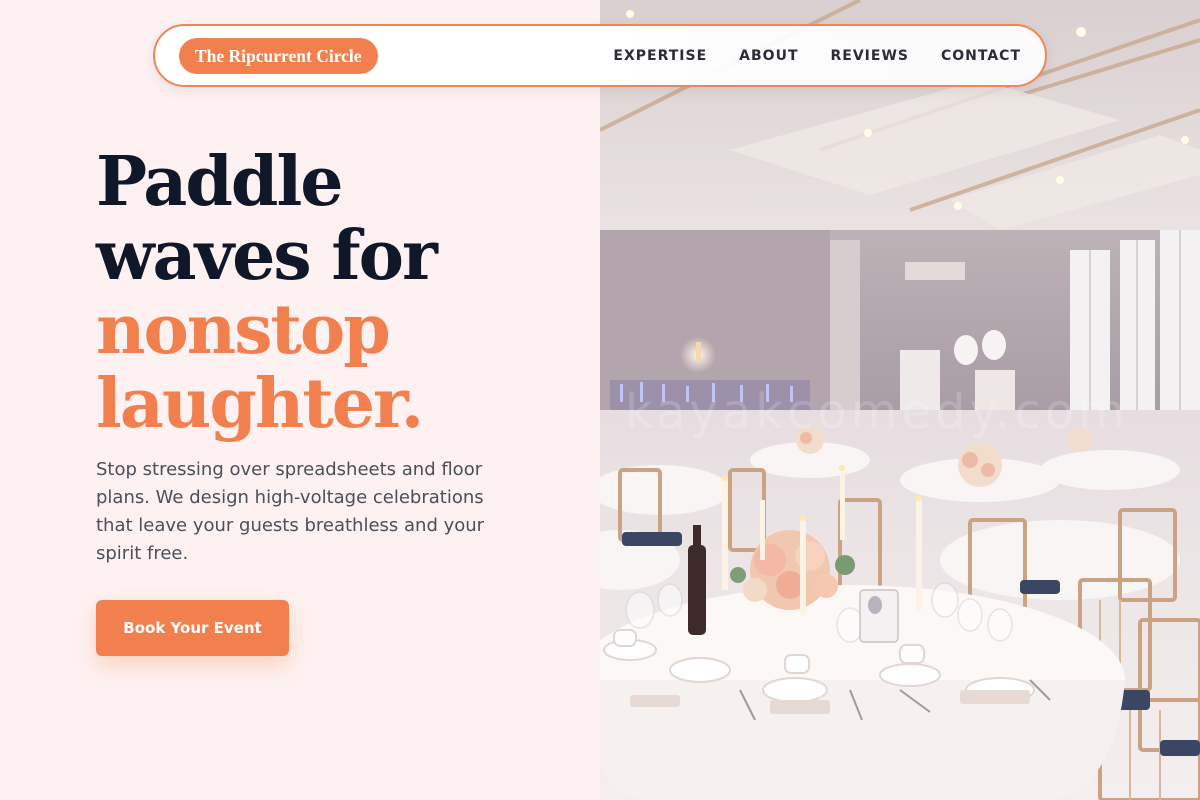 This screenshot has height=800, width=1200. I want to click on headline-line-3: nonstop, so click(243, 330).